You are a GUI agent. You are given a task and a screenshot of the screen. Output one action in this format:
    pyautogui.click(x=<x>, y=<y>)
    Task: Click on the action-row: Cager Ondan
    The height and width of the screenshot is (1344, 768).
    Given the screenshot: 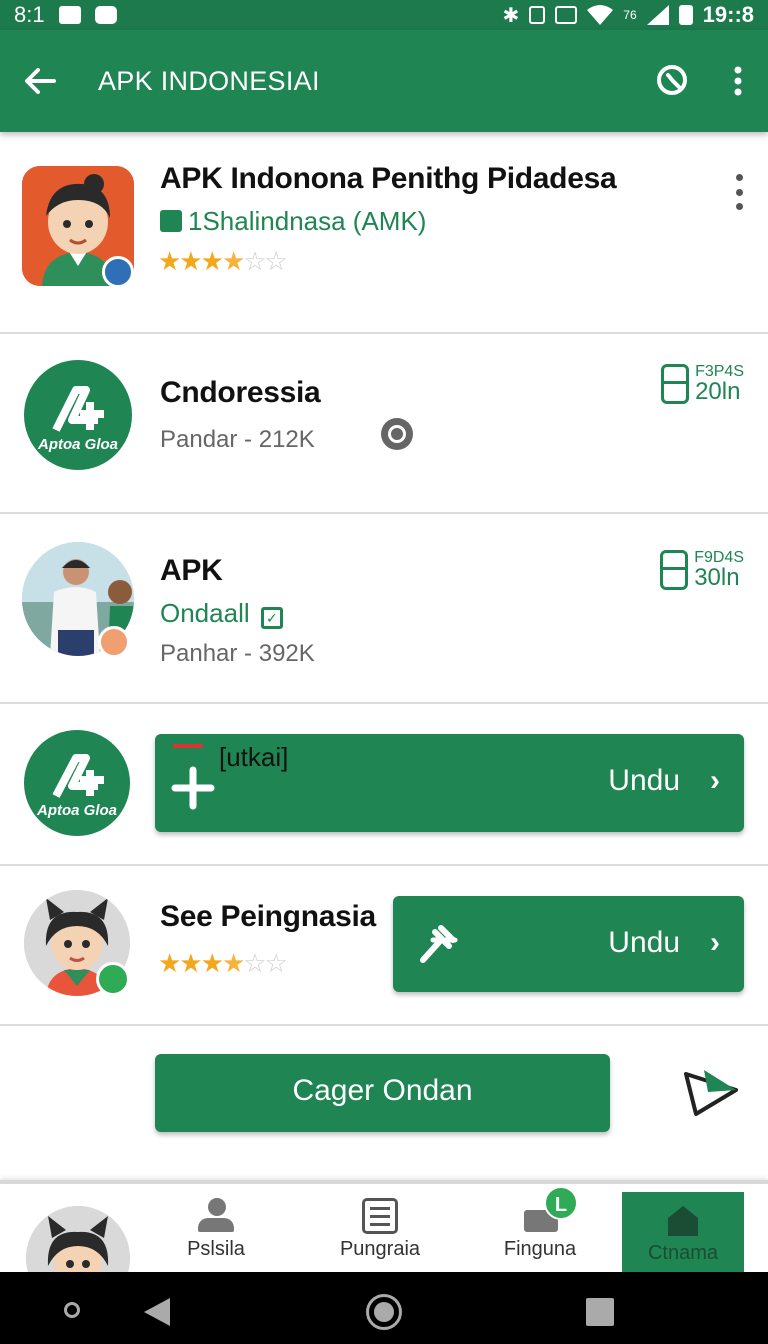 What is the action you would take?
    pyautogui.click(x=384, y=1096)
    